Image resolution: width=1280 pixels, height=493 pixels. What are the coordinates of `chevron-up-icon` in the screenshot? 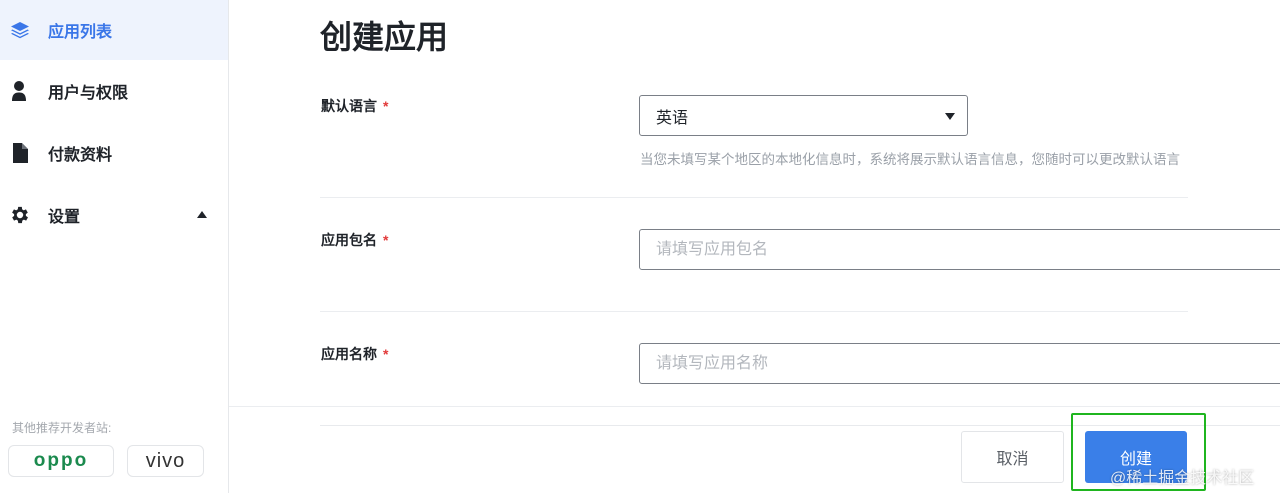 It's located at (202, 214).